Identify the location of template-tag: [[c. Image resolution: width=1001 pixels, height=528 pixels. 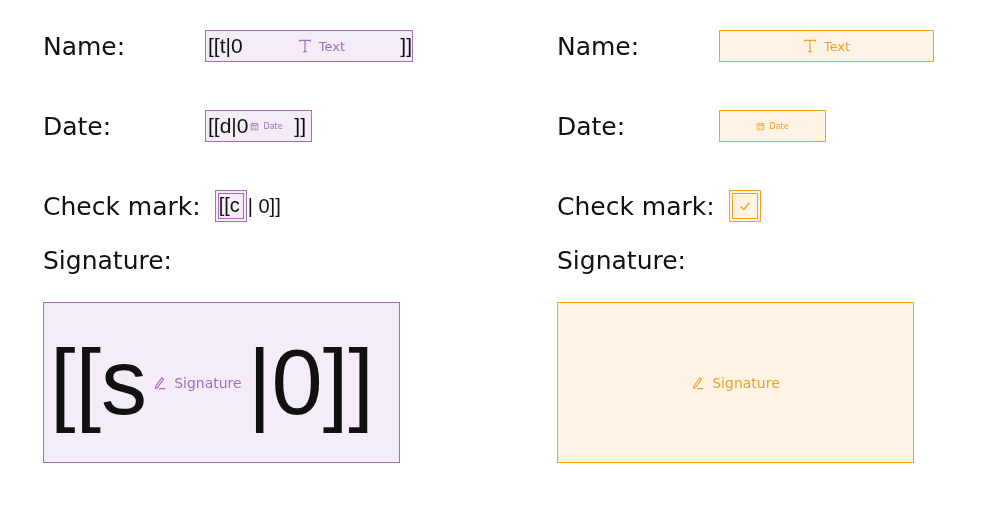
(229, 205).